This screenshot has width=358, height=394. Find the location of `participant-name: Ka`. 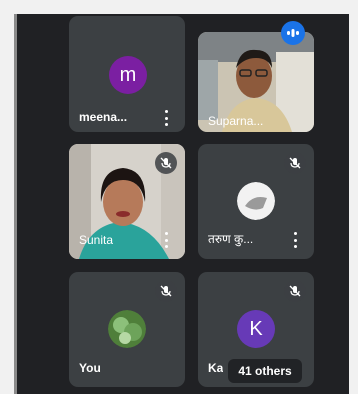

participant-name: Ka is located at coordinates (216, 368).